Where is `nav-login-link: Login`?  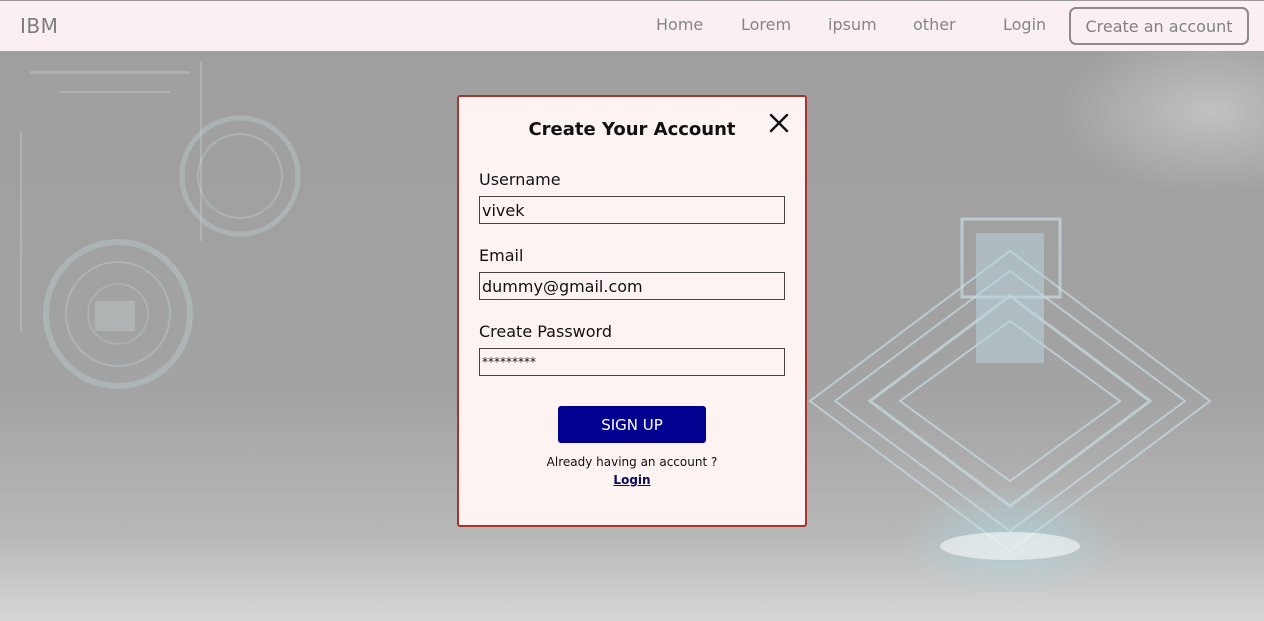 nav-login-link: Login is located at coordinates (1024, 24).